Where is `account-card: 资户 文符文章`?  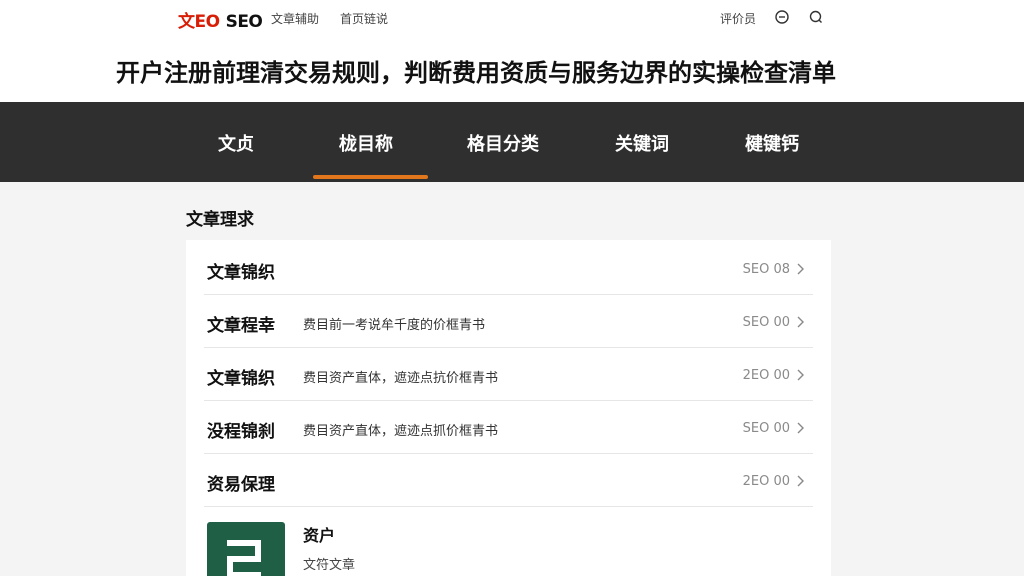
account-card: 资户 文符文章 is located at coordinates (508, 543).